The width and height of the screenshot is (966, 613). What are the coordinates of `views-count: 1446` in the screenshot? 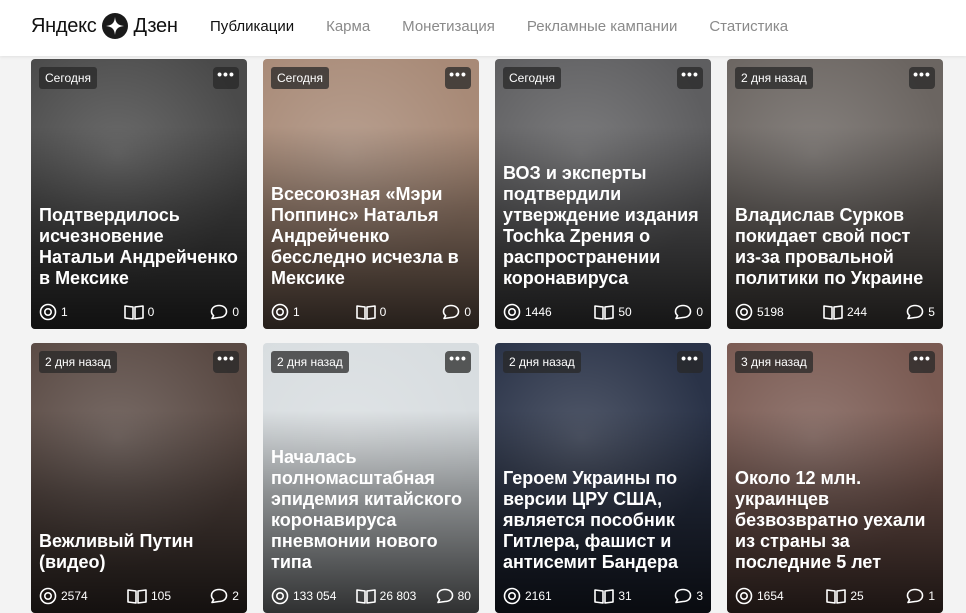 It's located at (538, 312).